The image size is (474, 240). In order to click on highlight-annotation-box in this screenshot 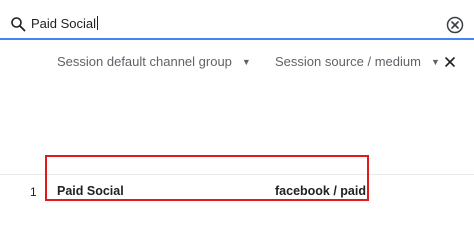, I will do `click(207, 178)`.